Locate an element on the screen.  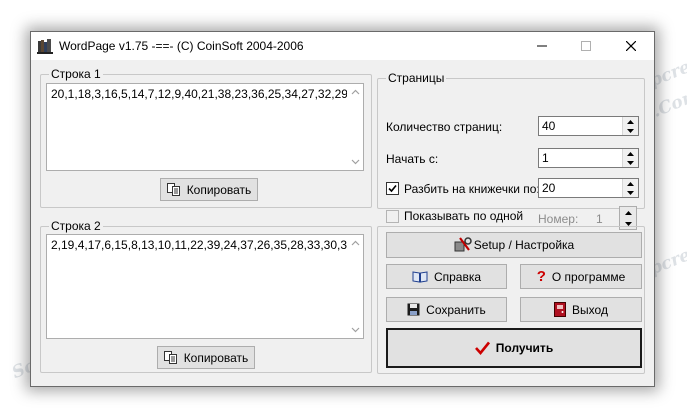
page-count-spinner: 40 is located at coordinates (588, 126).